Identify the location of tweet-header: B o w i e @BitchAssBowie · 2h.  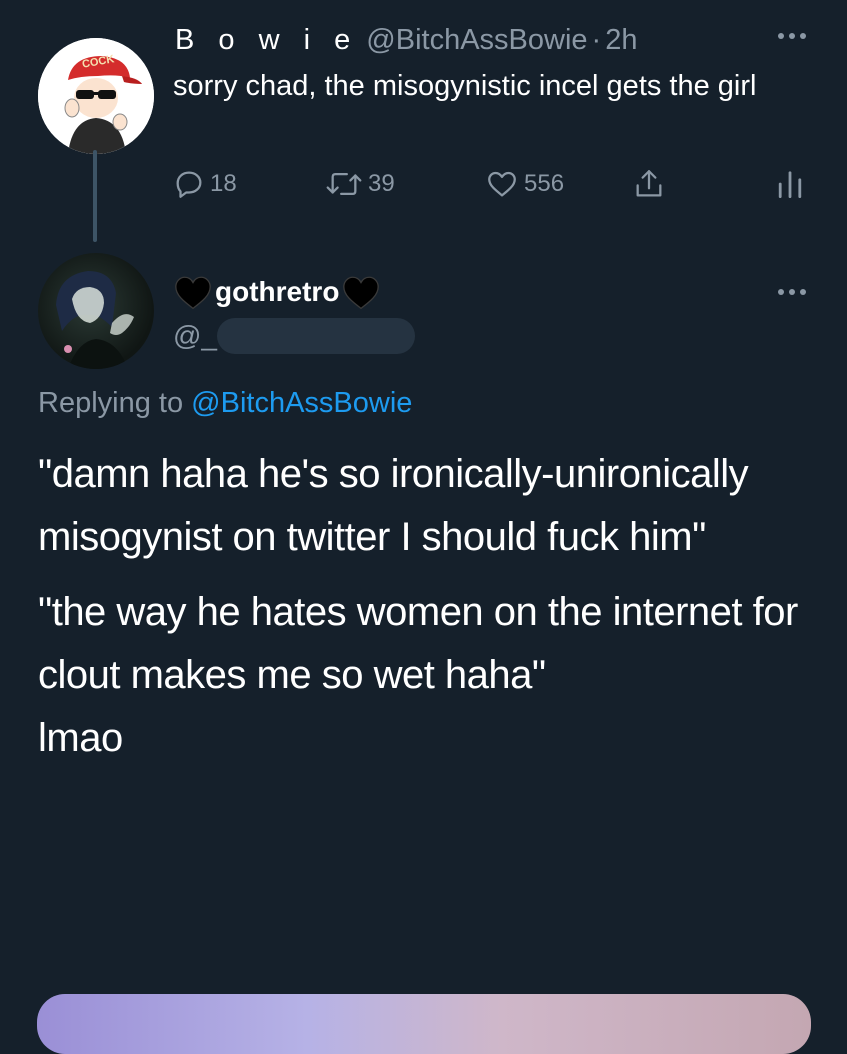
(406, 40).